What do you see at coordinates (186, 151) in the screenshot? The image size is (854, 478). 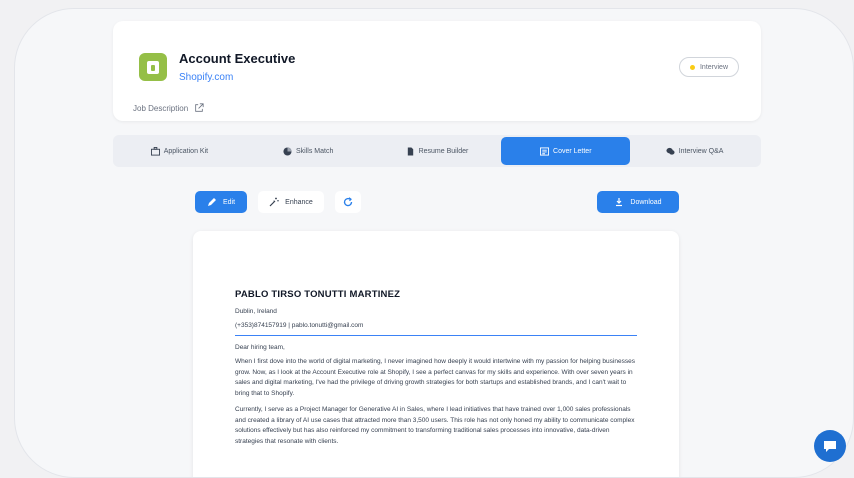 I see `tab-label: Application Kit` at bounding box center [186, 151].